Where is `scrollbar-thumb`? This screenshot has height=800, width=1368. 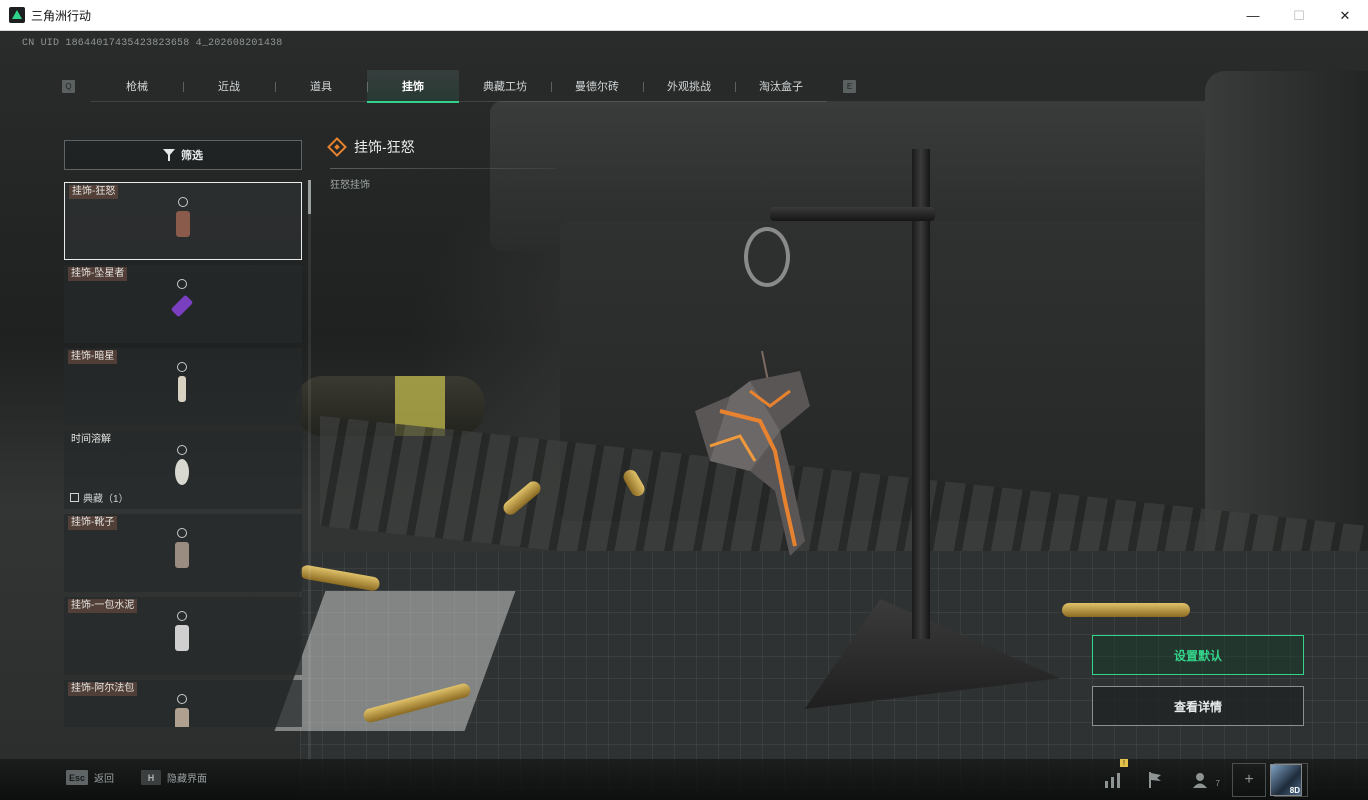
scrollbar-thumb is located at coordinates (309, 197).